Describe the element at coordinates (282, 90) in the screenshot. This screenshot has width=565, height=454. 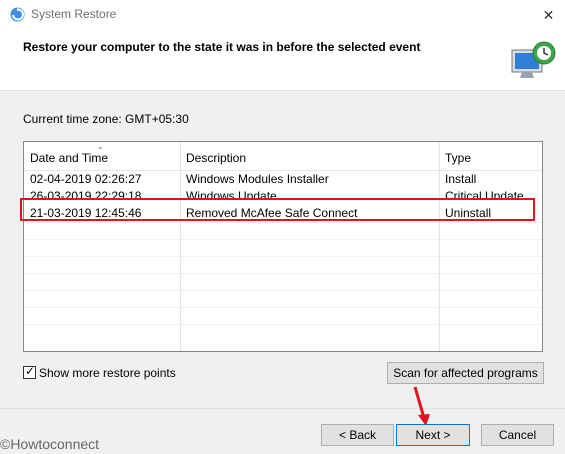
I see `header-divider` at that location.